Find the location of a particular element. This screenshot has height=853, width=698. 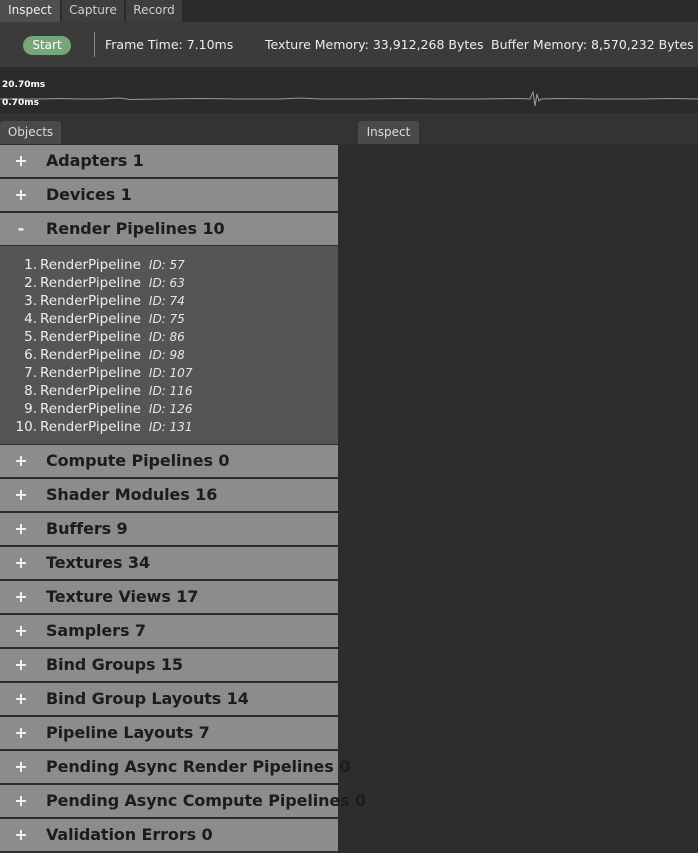

group-compute-pipelines: + Compute Pipelines 0 is located at coordinates (169, 461).